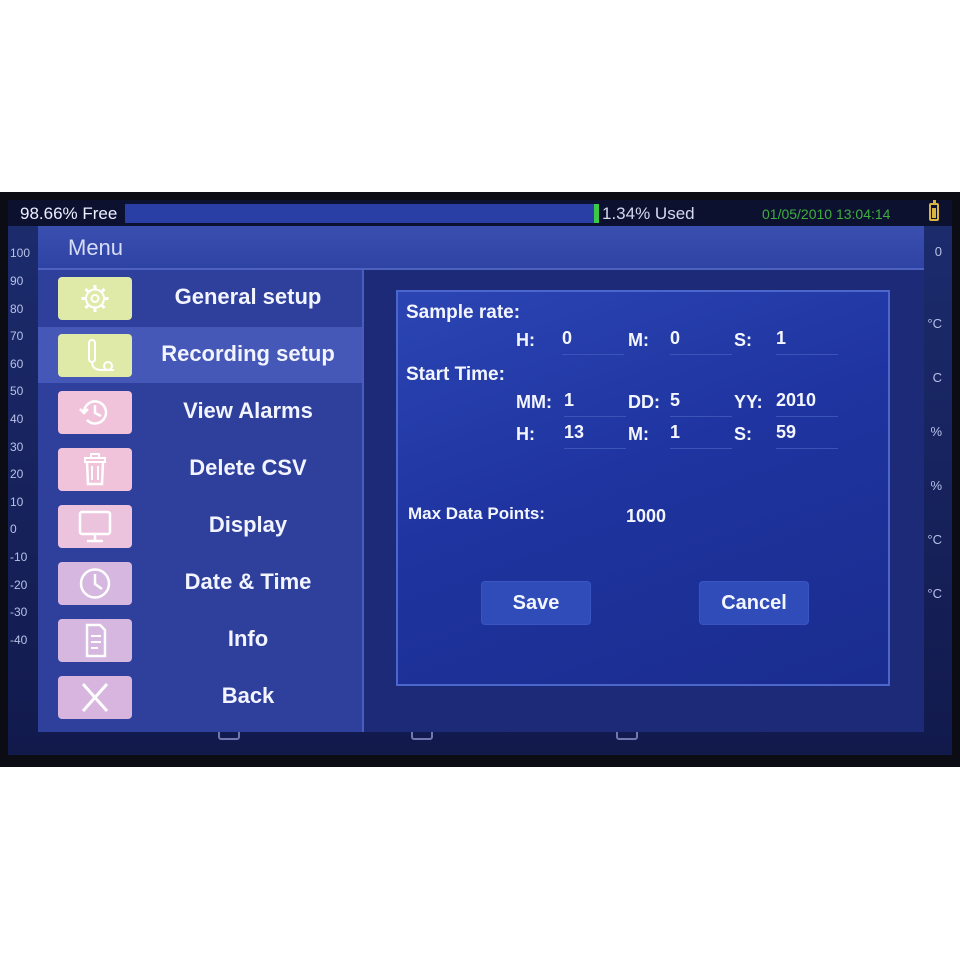 This screenshot has width=960, height=960. Describe the element at coordinates (96, 247) in the screenshot. I see `menu-title: Menu` at that location.